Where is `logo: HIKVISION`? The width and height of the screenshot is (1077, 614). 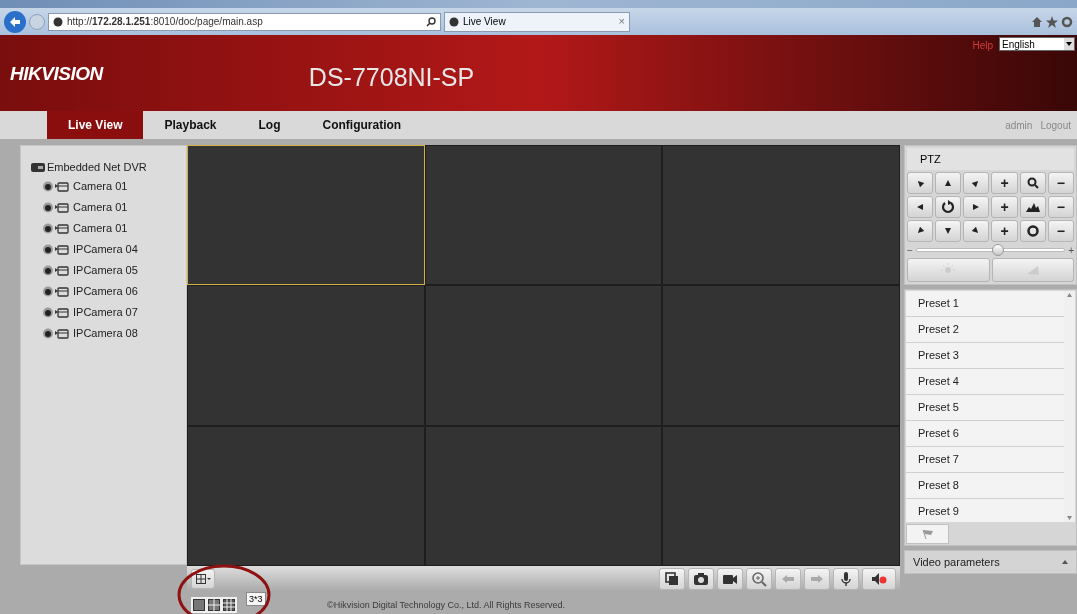
logo: HIKVISION is located at coordinates (56, 74).